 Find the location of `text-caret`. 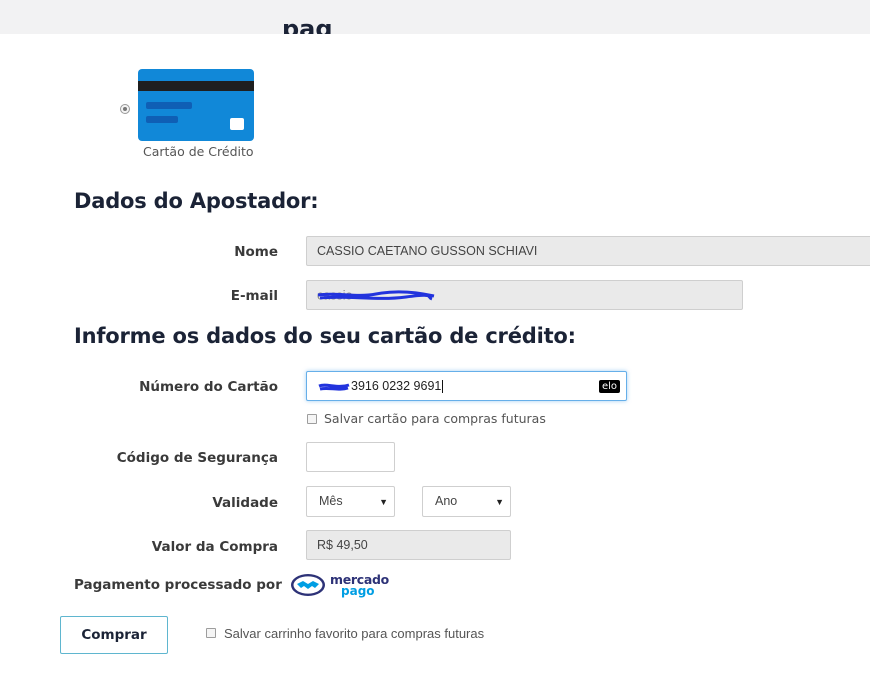

text-caret is located at coordinates (443, 387).